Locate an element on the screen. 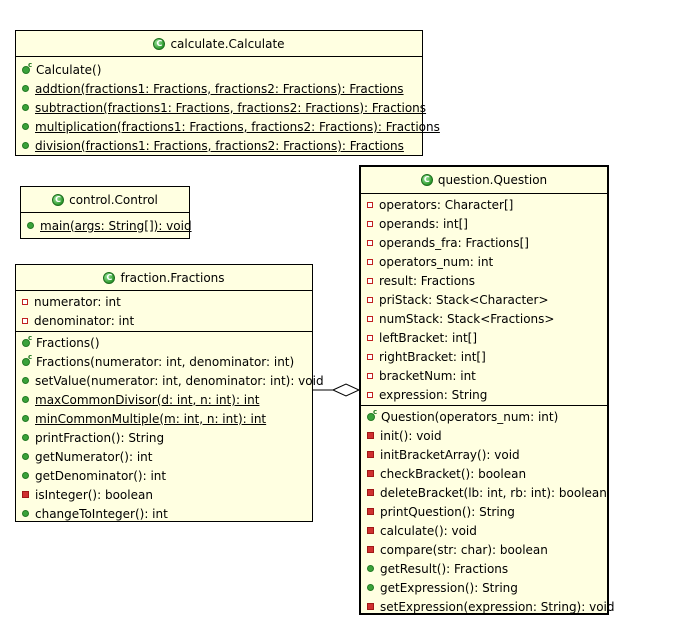  aggregation-diamond is located at coordinates (346, 390).